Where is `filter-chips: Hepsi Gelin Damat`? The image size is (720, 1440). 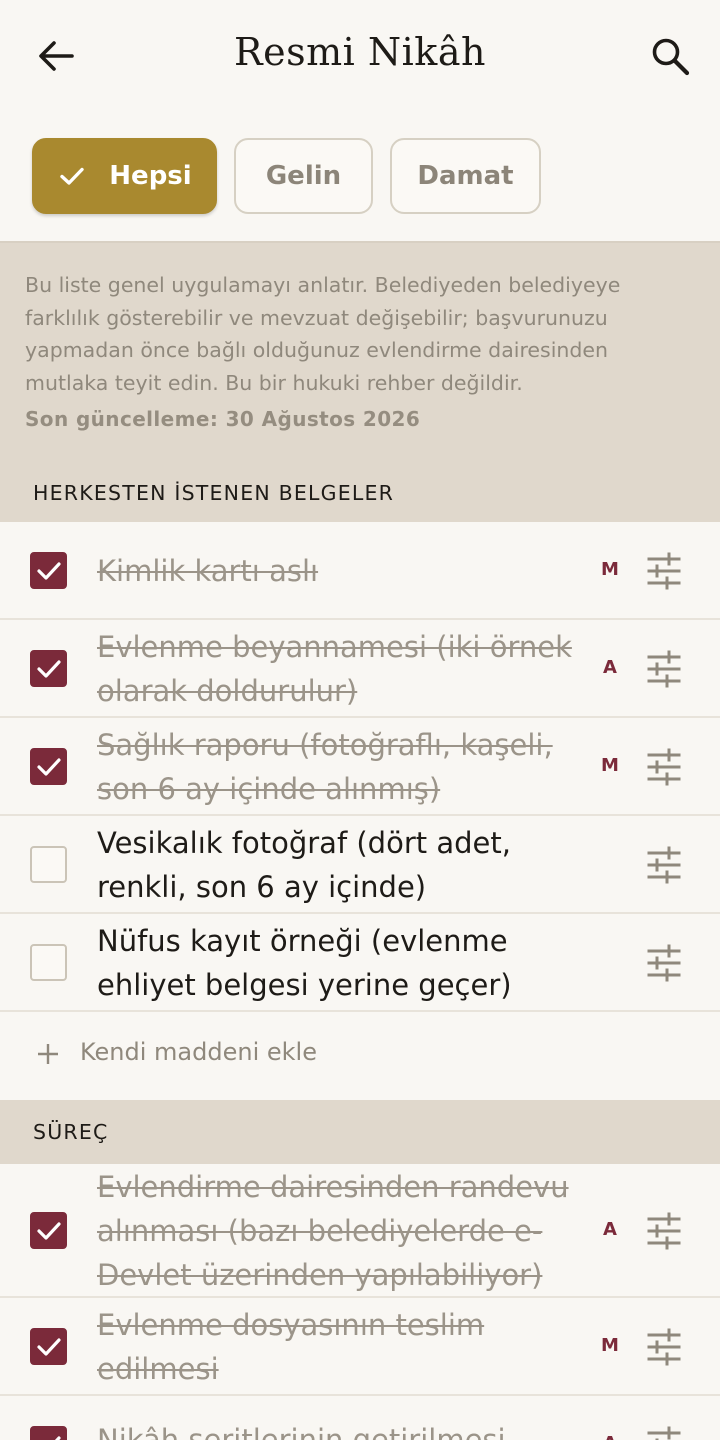
filter-chips: Hepsi Gelin Damat is located at coordinates (286, 176).